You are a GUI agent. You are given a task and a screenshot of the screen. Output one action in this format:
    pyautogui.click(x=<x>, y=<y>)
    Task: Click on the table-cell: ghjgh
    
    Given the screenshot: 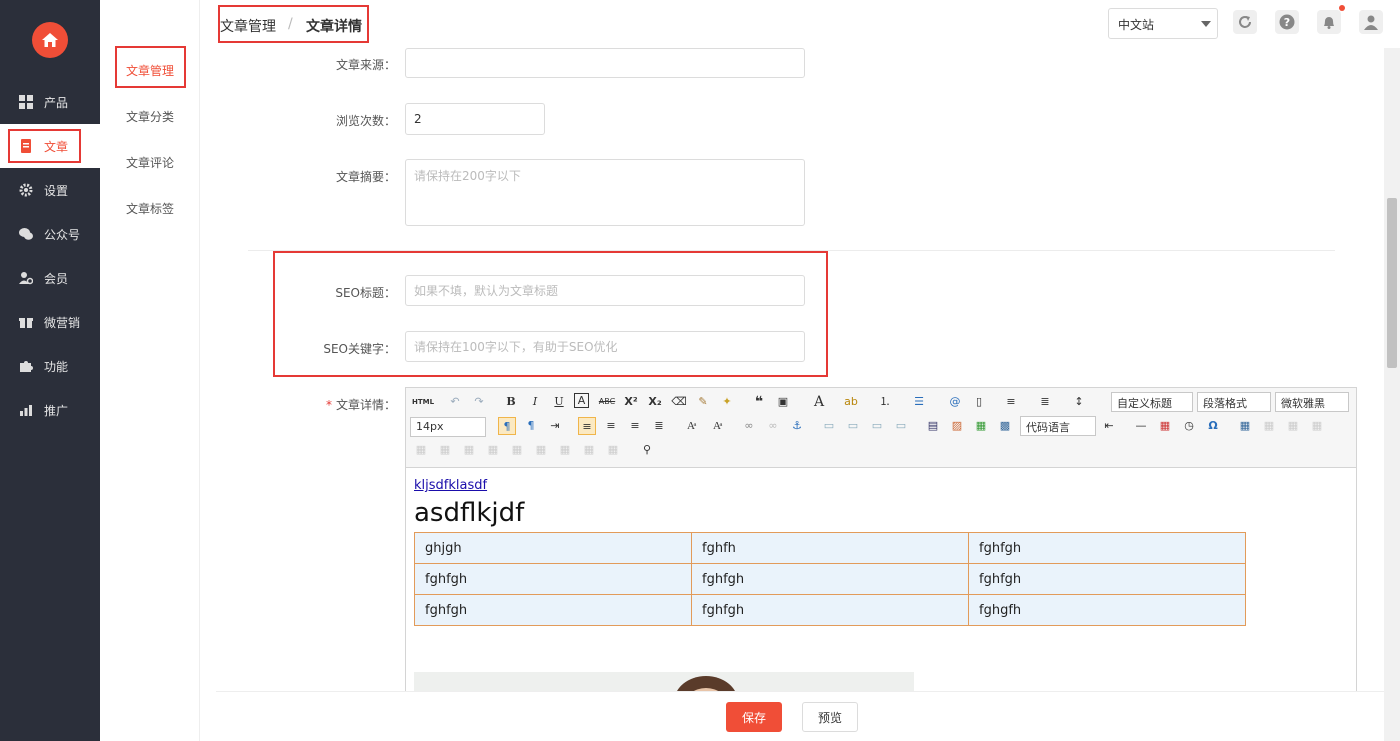 What is the action you would take?
    pyautogui.click(x=553, y=548)
    